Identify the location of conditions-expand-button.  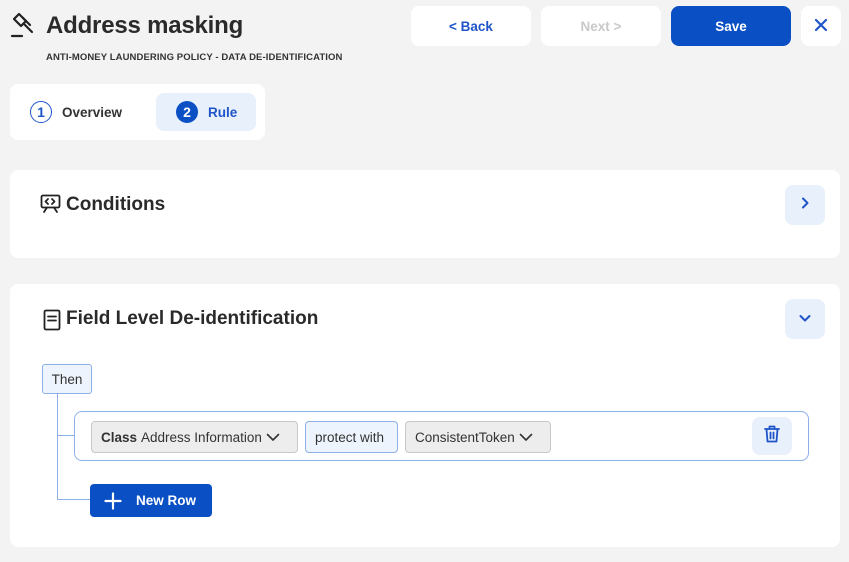
(805, 205).